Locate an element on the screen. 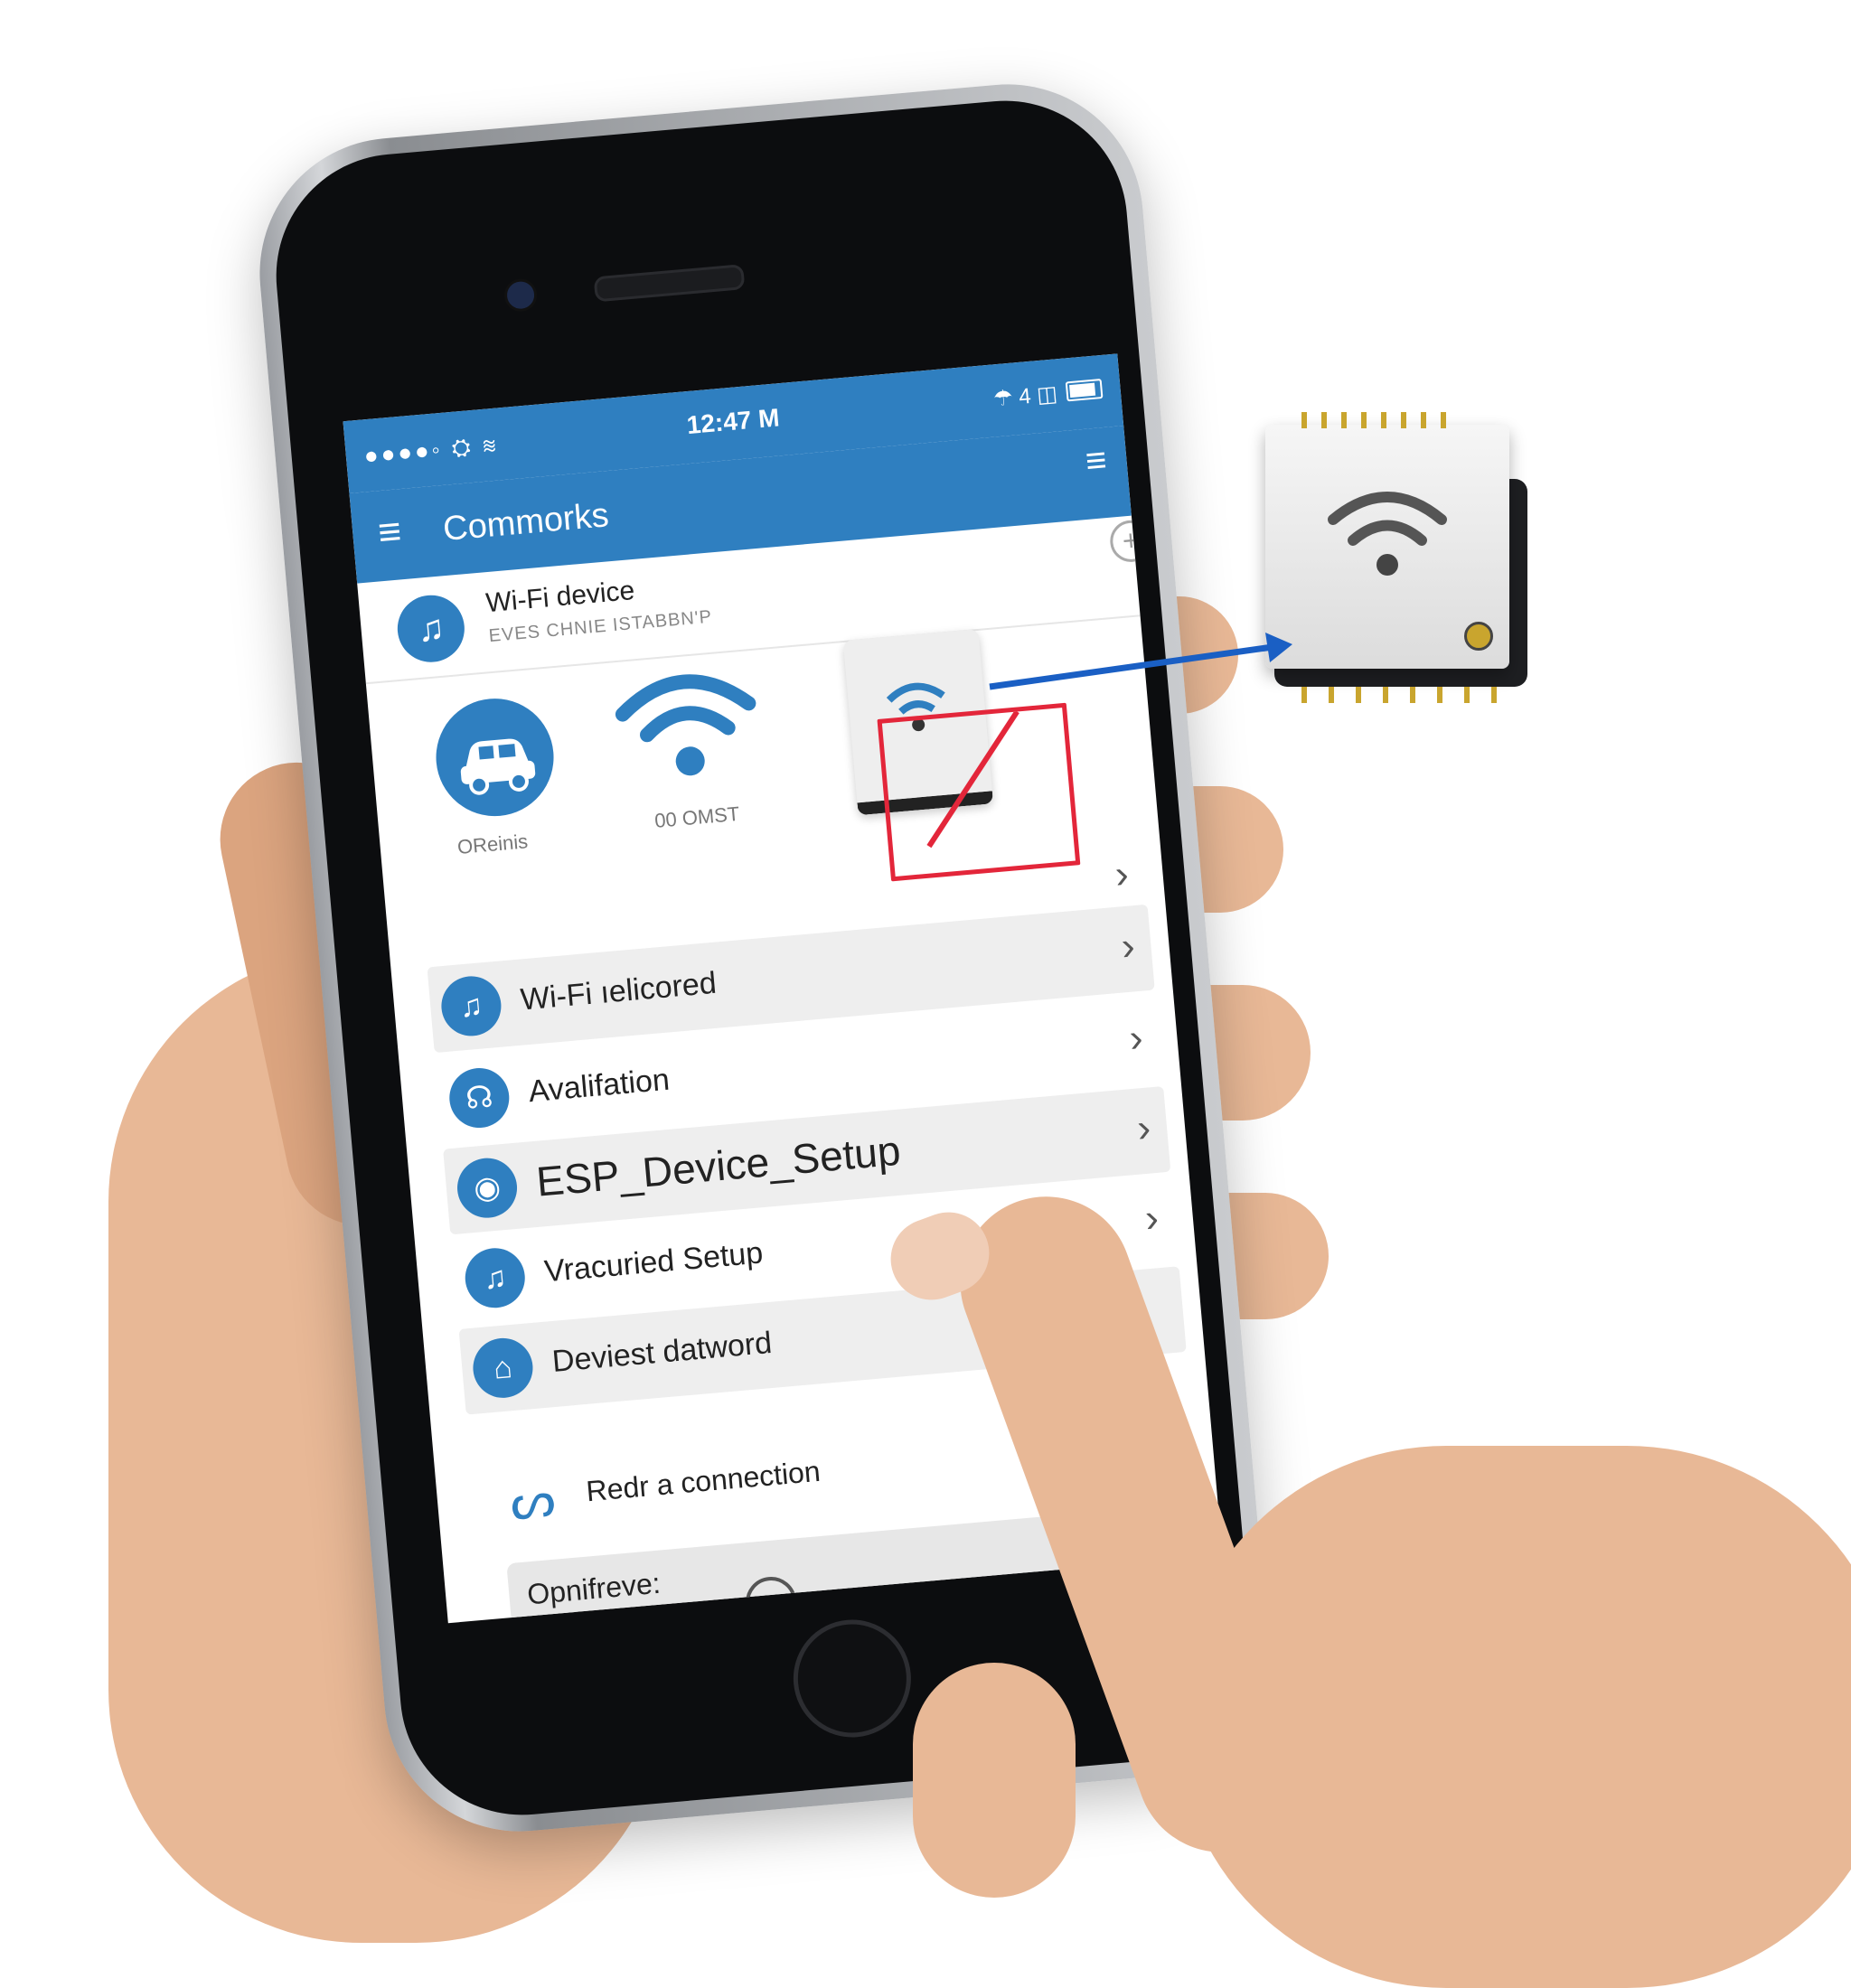  earpiece-speaker is located at coordinates (669, 283).